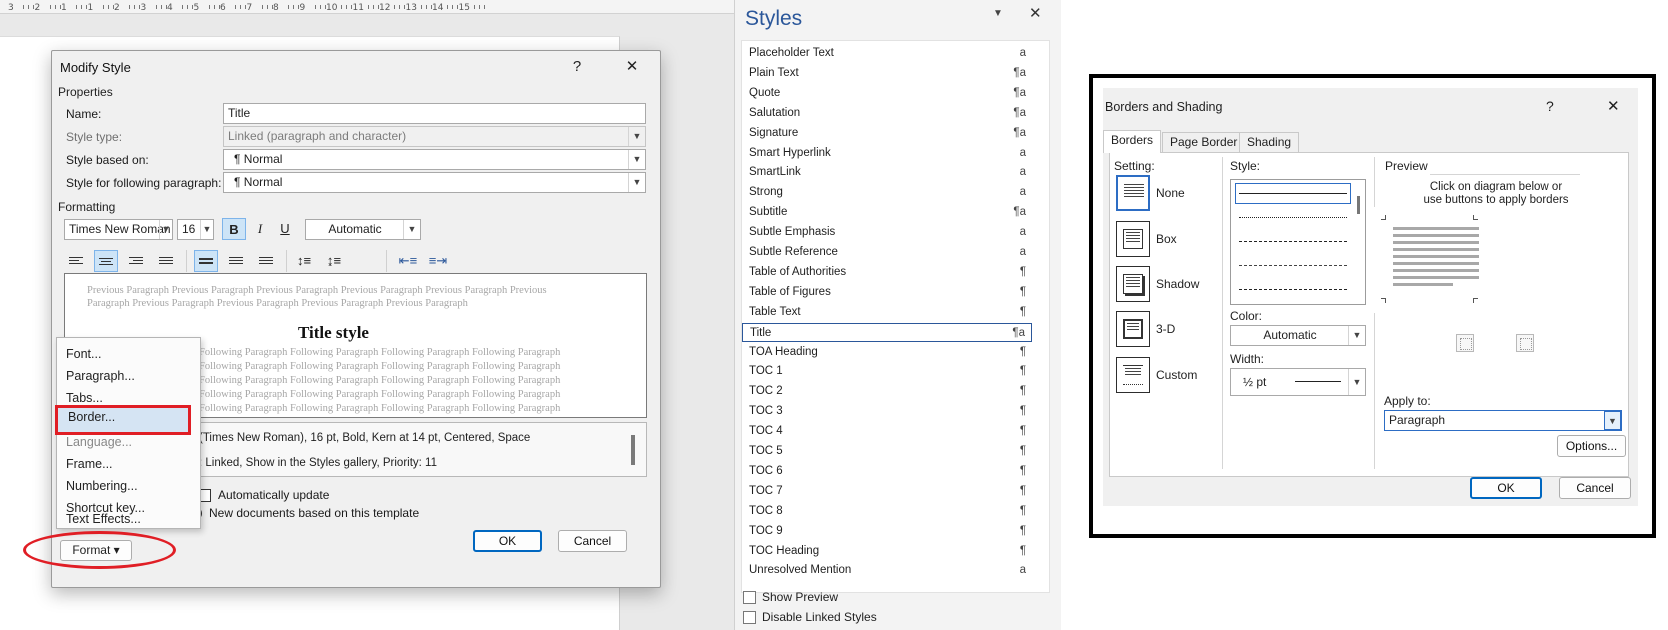 This screenshot has width=1668, height=630. I want to click on setting-3d-label: 3-D, so click(1165, 329).